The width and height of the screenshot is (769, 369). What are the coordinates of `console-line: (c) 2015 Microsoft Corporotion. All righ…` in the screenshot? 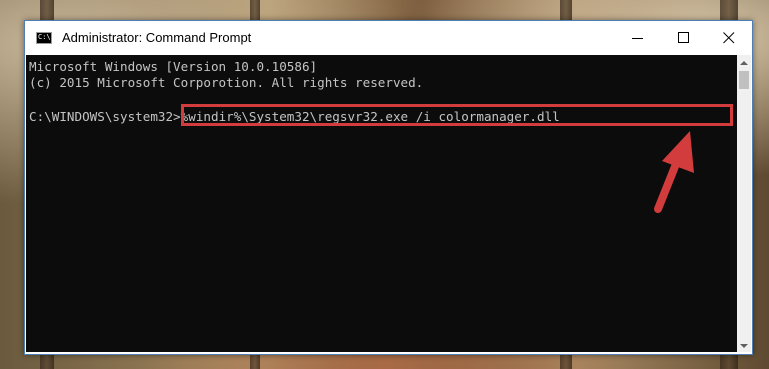 It's located at (226, 82).